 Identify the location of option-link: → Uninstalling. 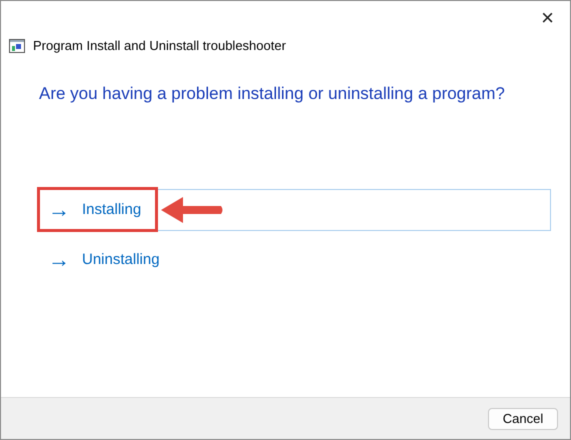
(294, 260).